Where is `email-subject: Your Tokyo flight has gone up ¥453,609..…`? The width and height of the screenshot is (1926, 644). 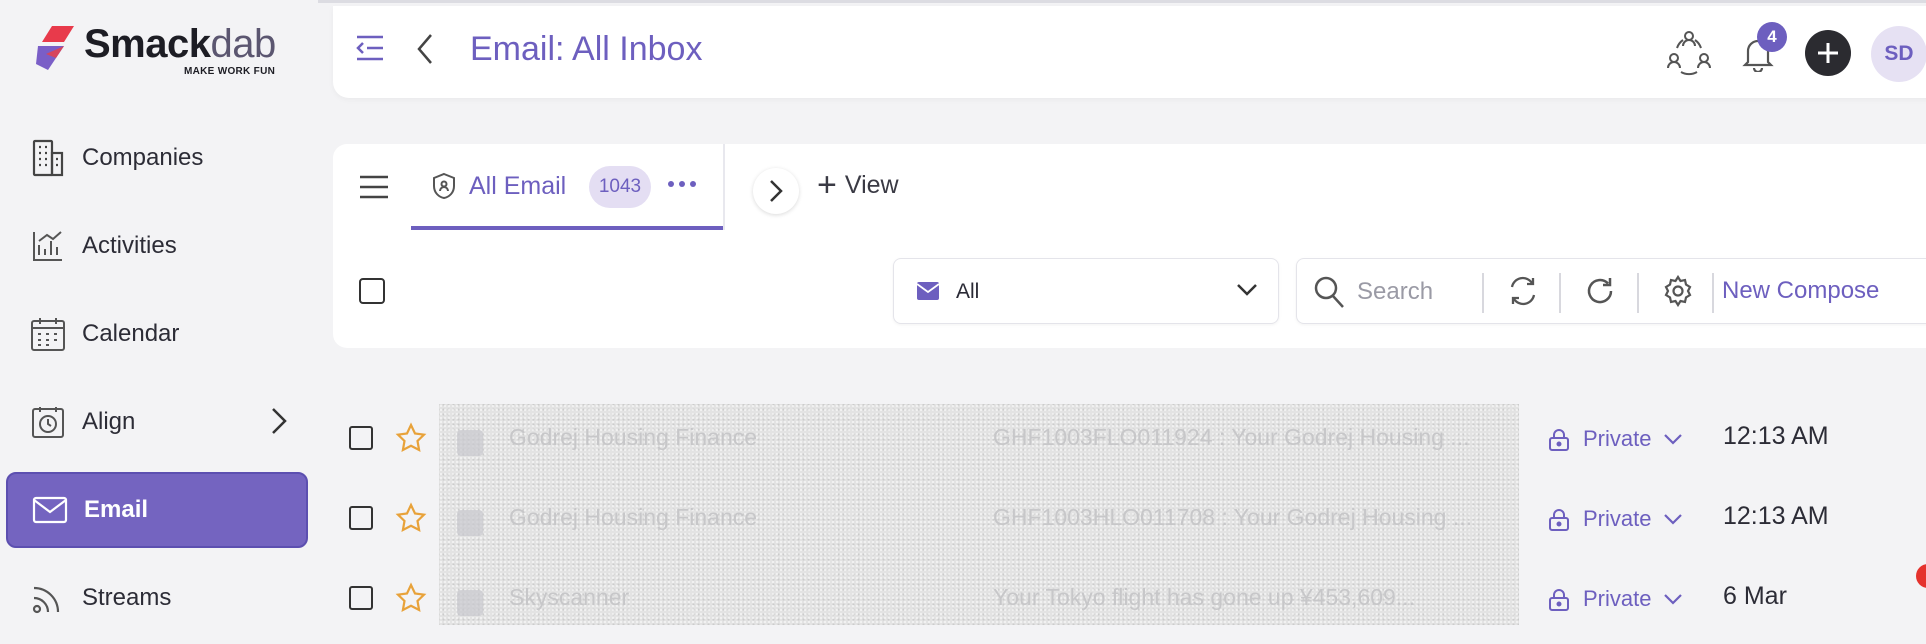
email-subject: Your Tokyo flight has gone up ¥453,609..… is located at coordinates (1204, 597).